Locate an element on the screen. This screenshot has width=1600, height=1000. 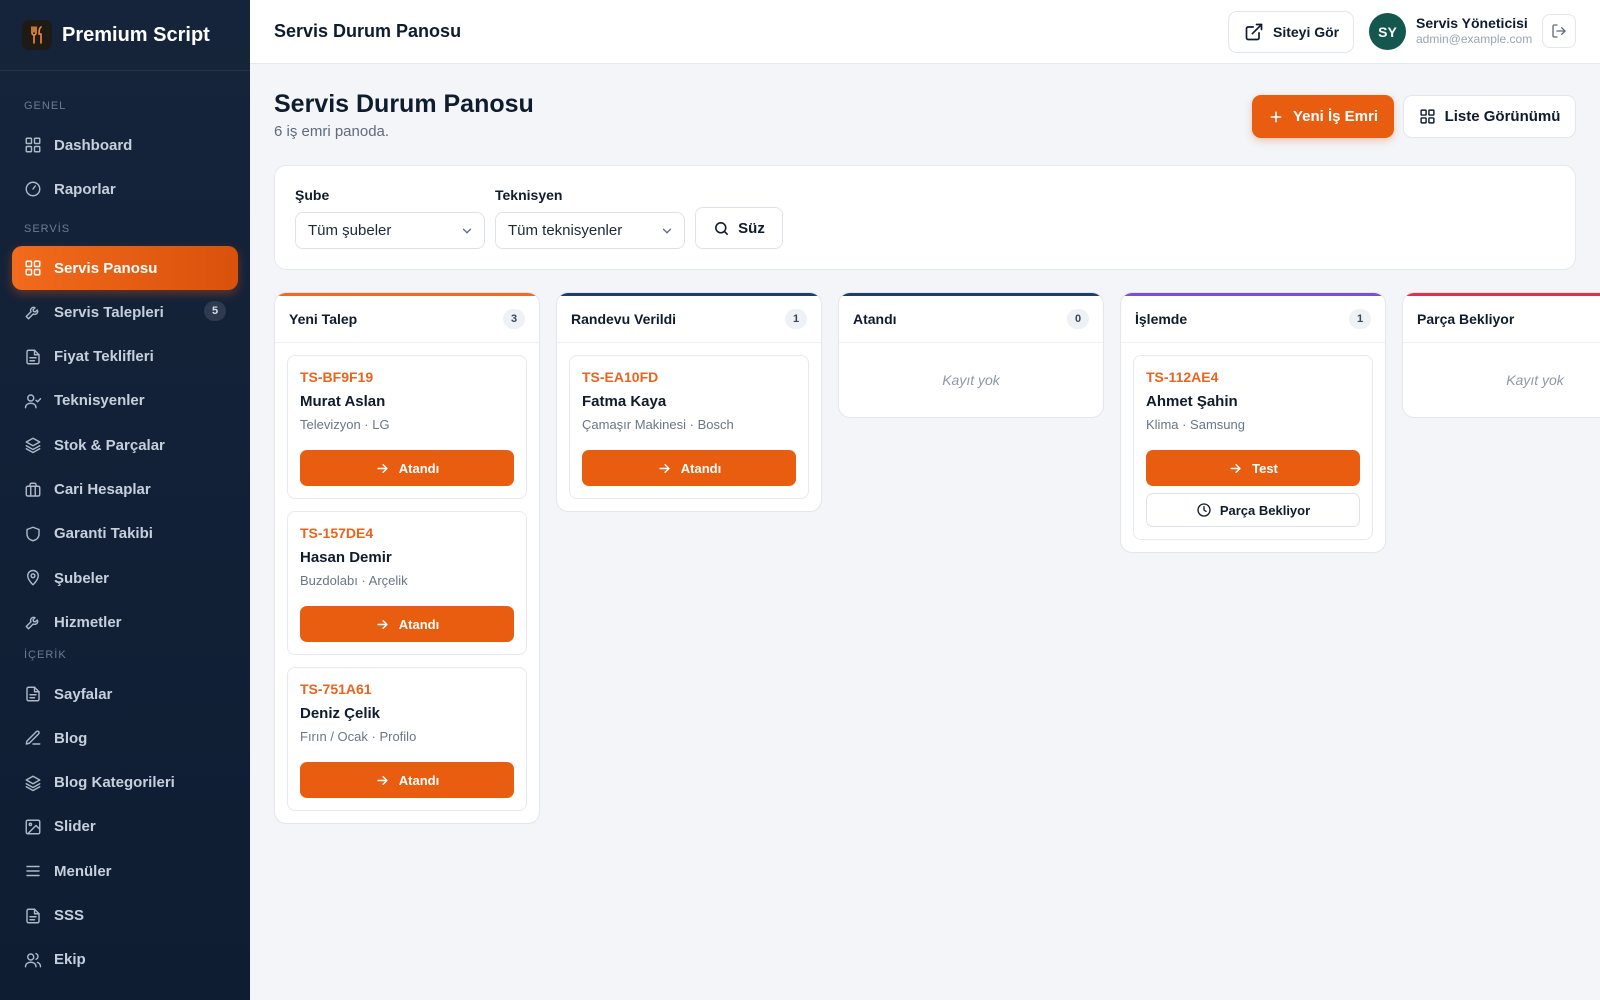
filter-submit-label: Süz is located at coordinates (751, 228).